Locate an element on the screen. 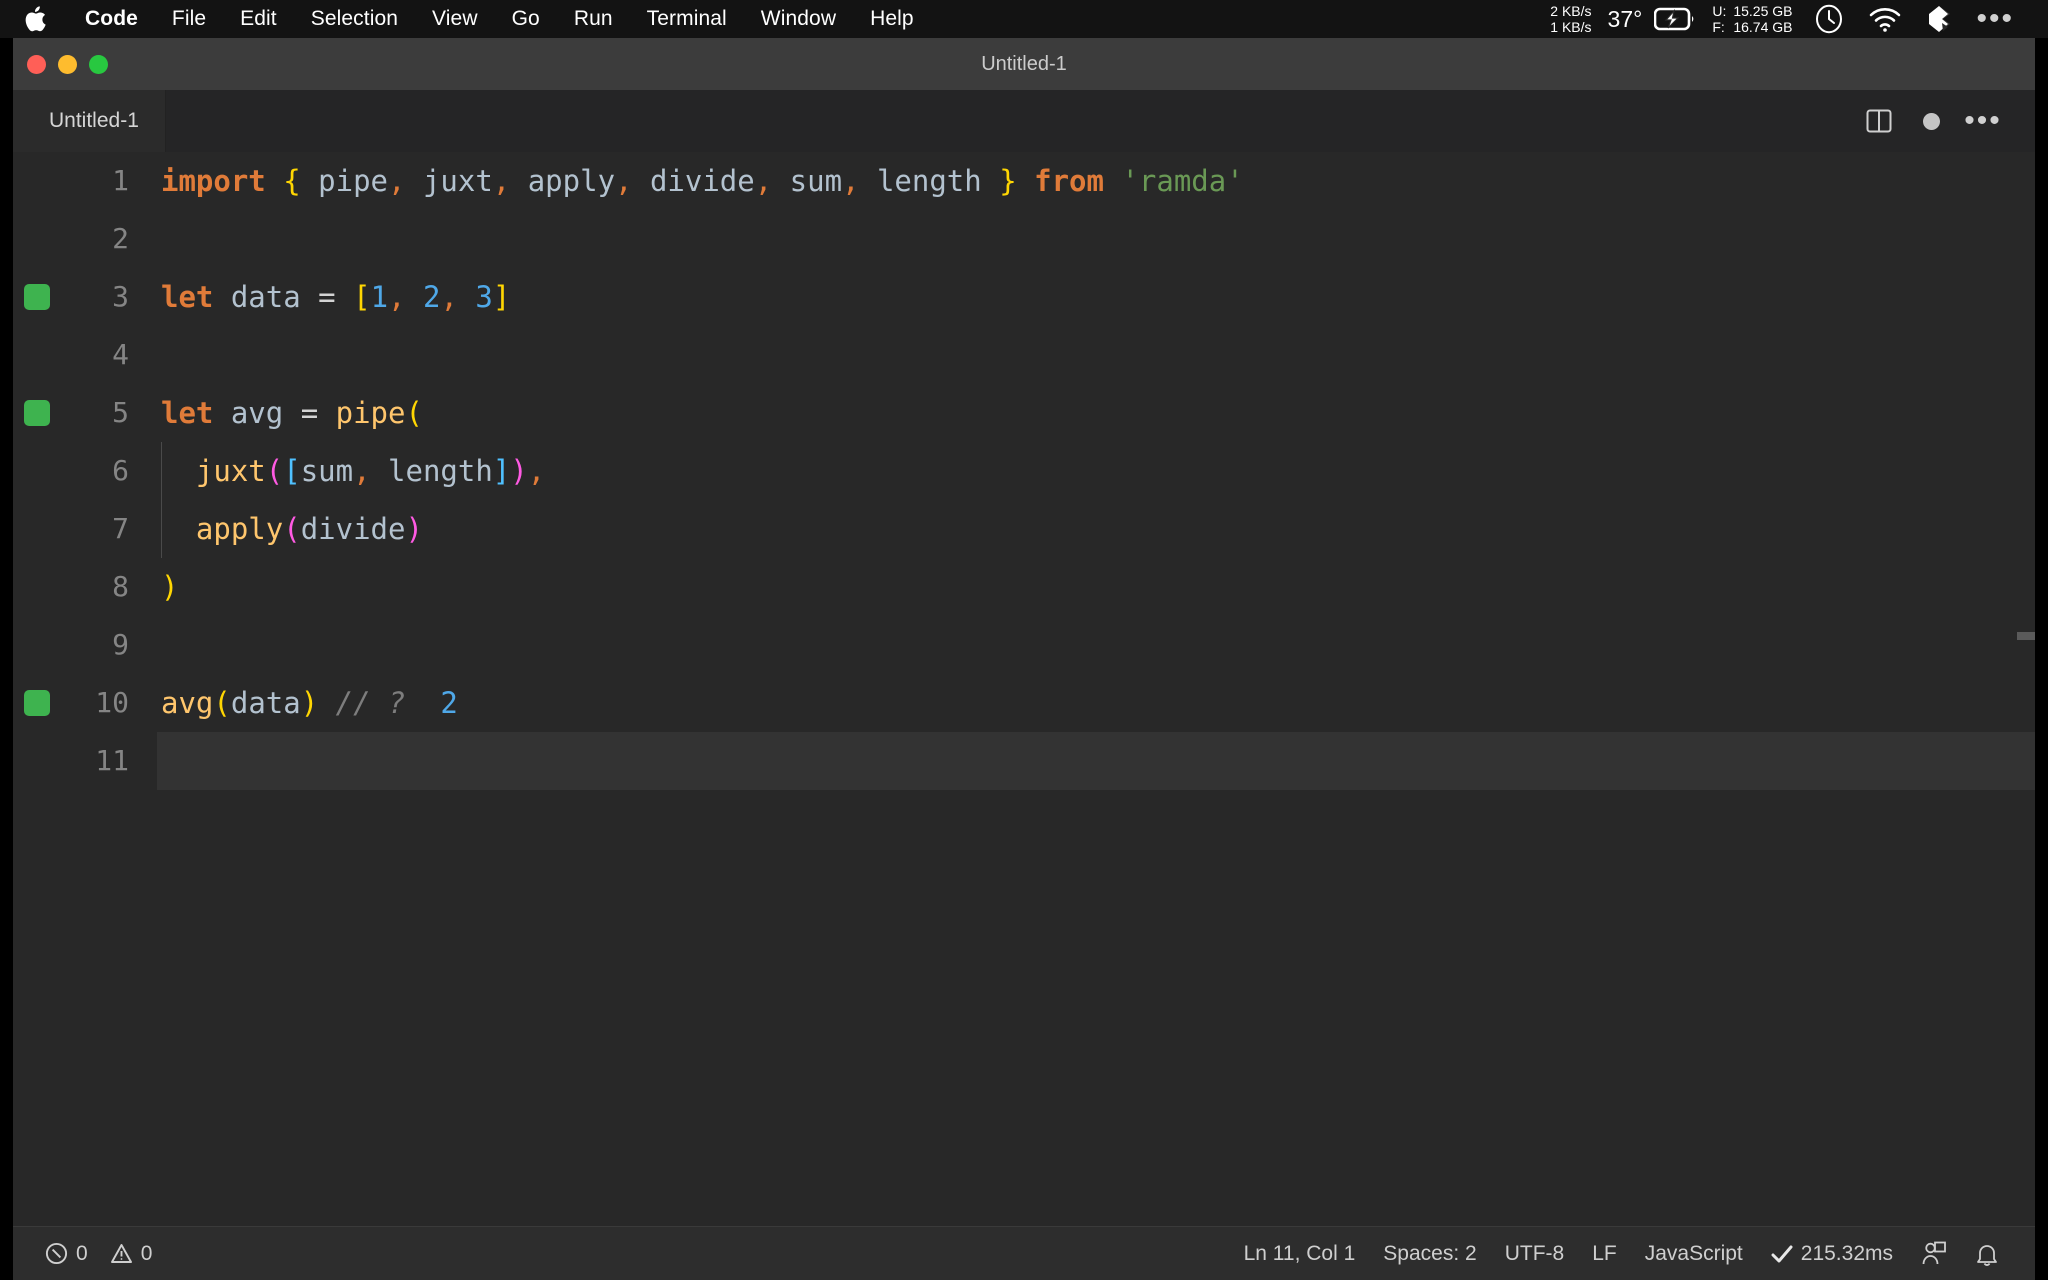 The height and width of the screenshot is (1280, 2048). line-number: 10 is located at coordinates (112, 702).